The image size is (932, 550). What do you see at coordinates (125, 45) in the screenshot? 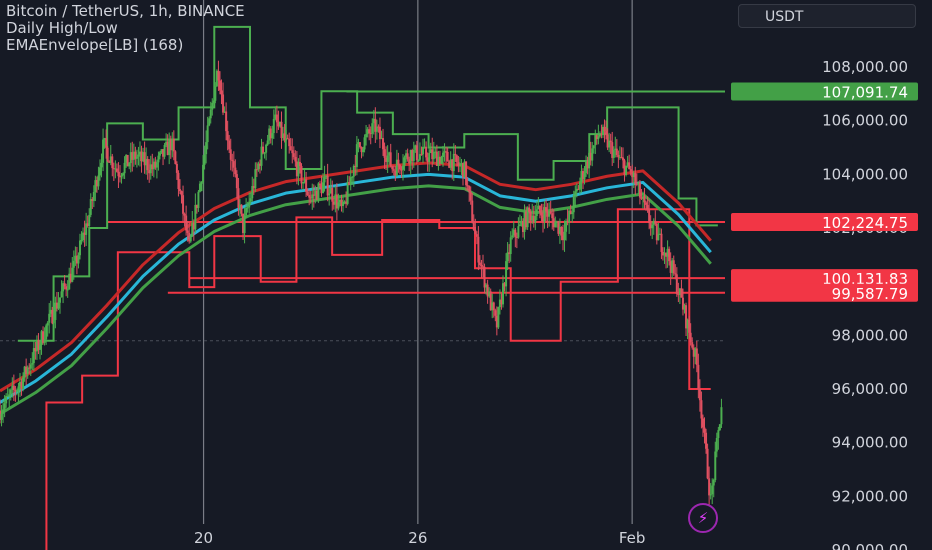
I see `indicator-ema-envelope: EMAEnvelope[LB] (168)` at bounding box center [125, 45].